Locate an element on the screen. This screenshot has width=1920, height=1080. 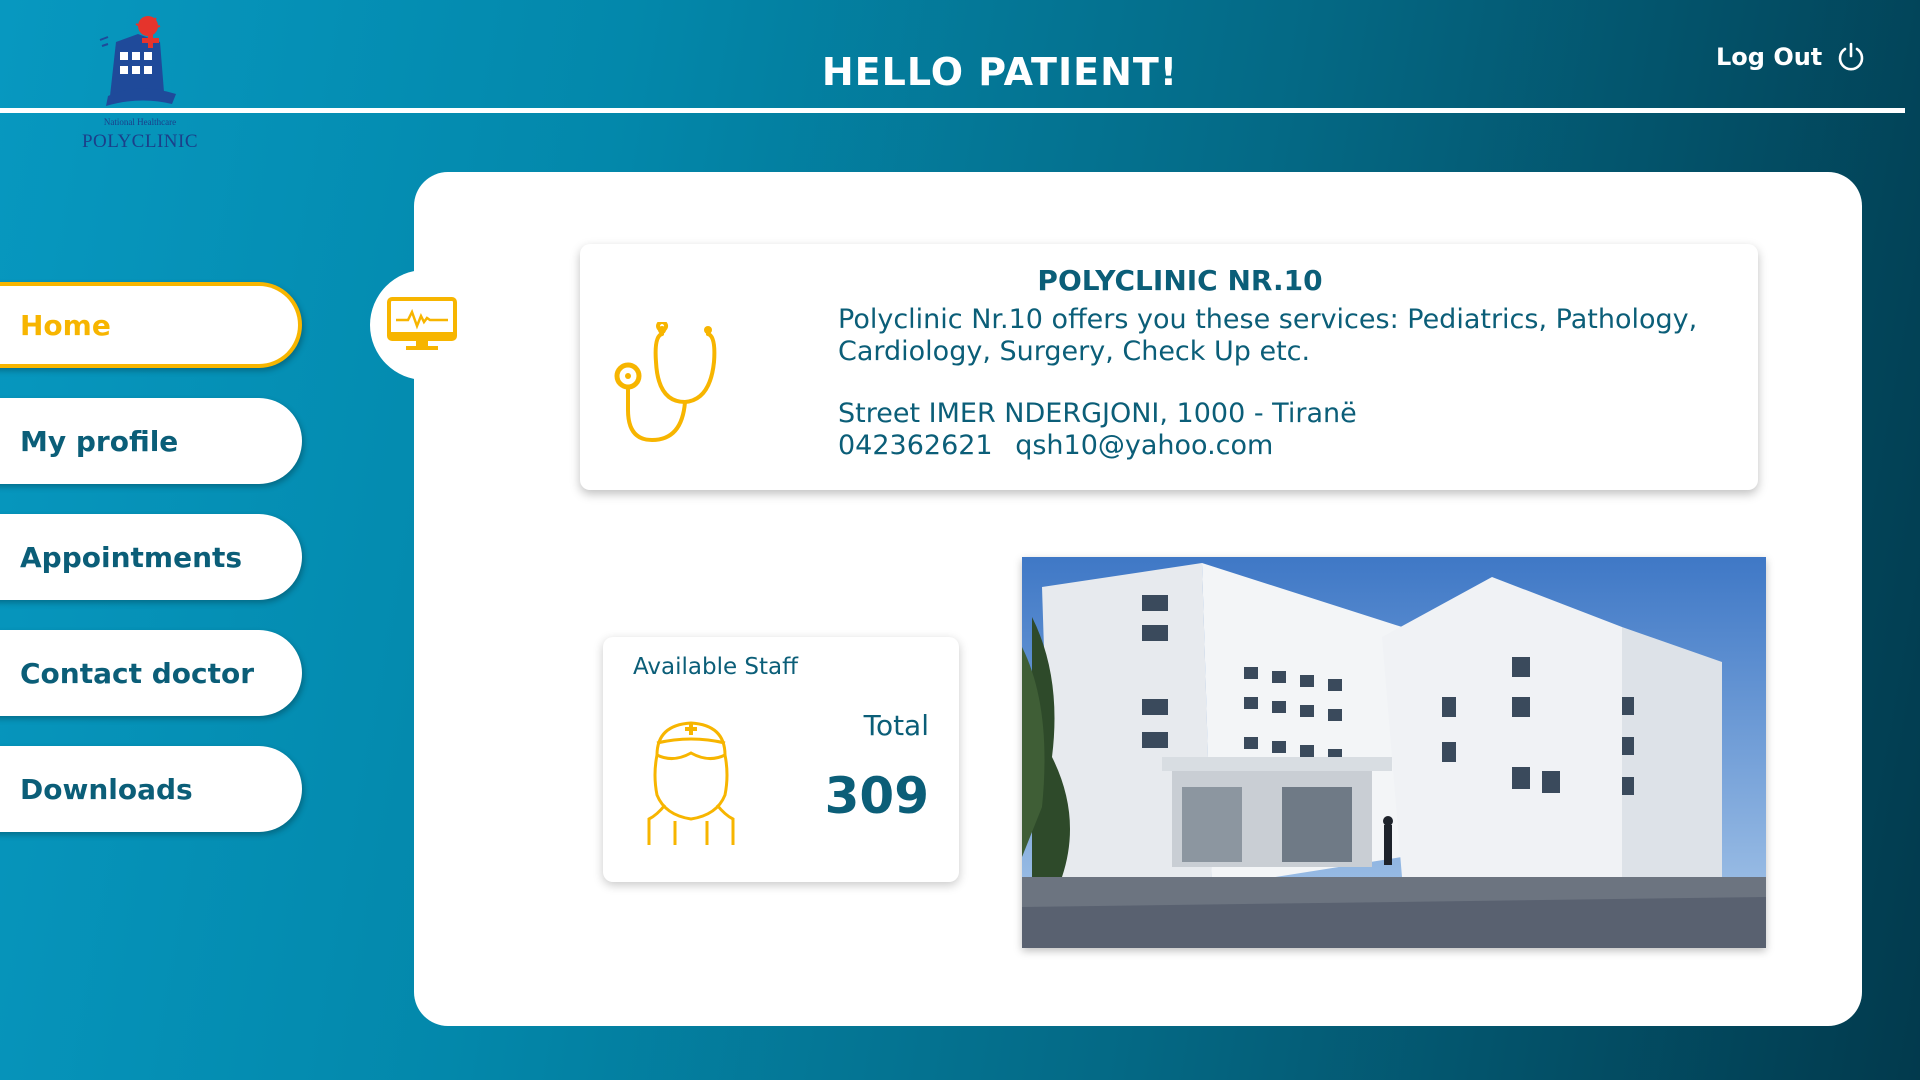
staff-label: Available Staff is located at coordinates (715, 667).